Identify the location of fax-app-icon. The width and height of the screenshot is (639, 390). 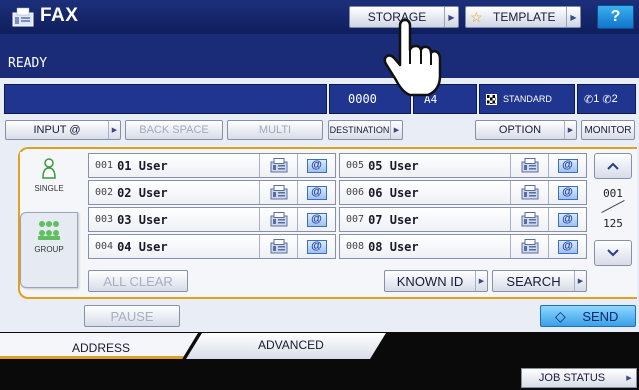
(23, 17).